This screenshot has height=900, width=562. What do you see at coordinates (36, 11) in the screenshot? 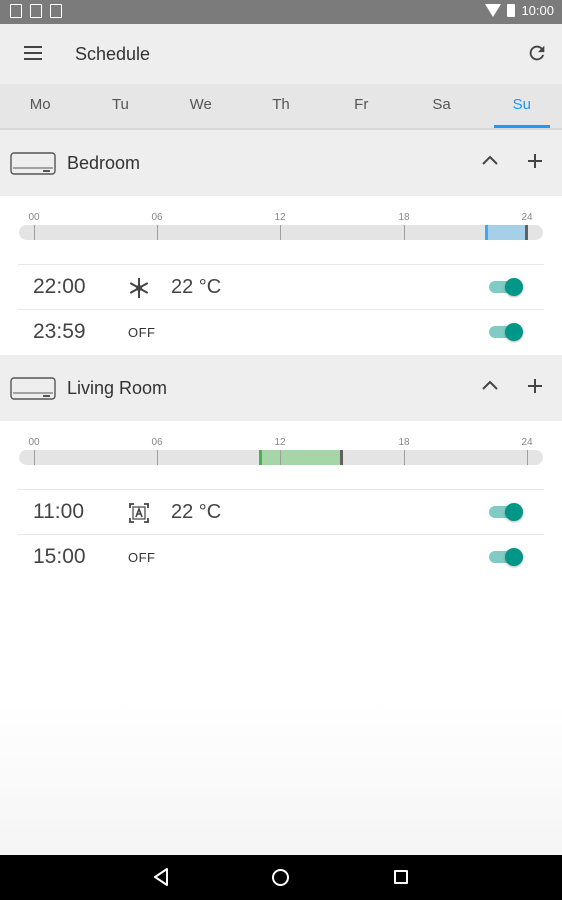
I see `download-notification-icon` at bounding box center [36, 11].